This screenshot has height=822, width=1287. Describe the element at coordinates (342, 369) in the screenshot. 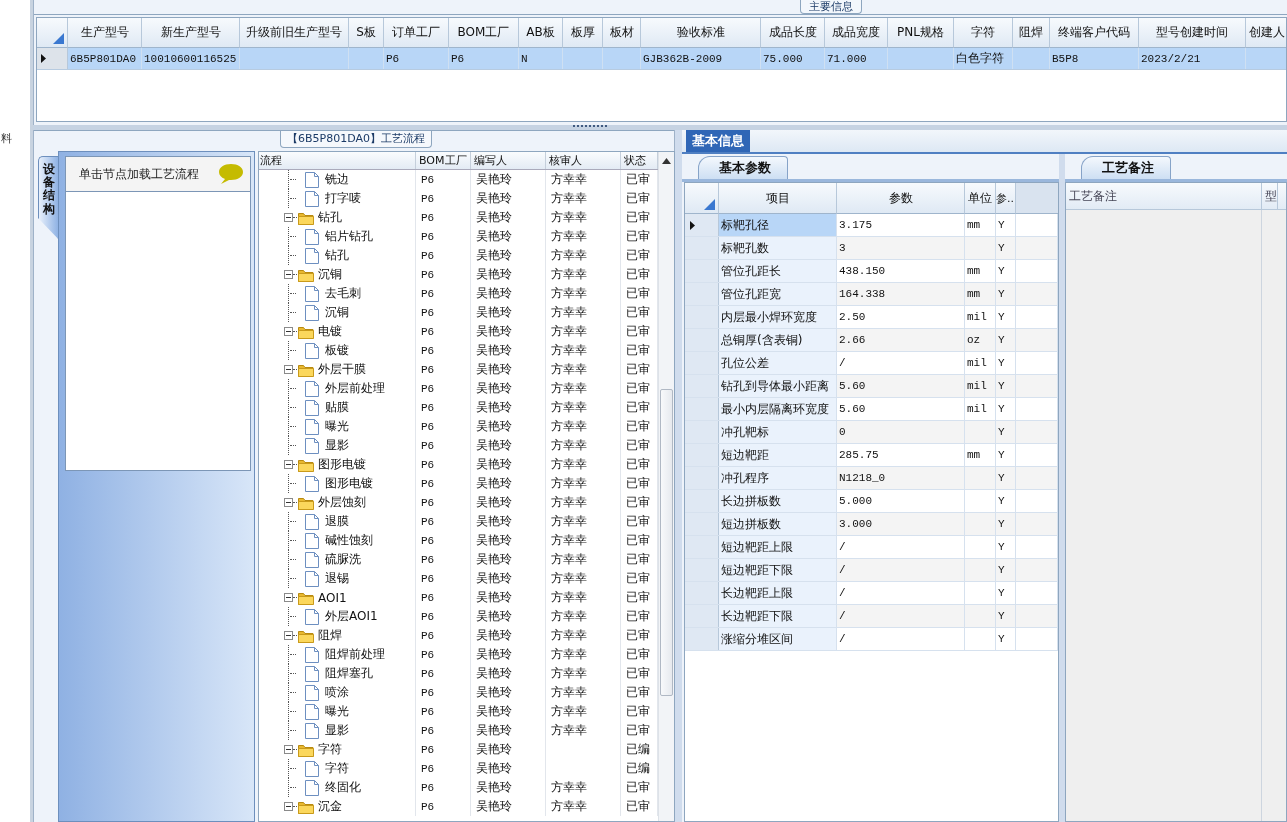

I see `tree-node: 外层干膜` at that location.